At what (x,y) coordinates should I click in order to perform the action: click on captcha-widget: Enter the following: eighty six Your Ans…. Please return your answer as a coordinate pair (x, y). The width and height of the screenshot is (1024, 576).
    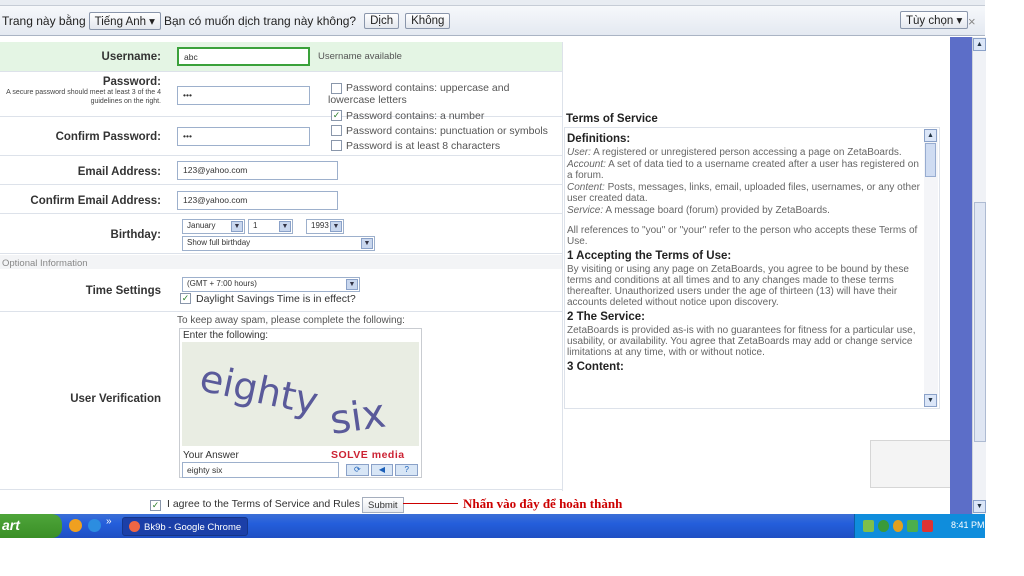
    Looking at the image, I should click on (300, 403).